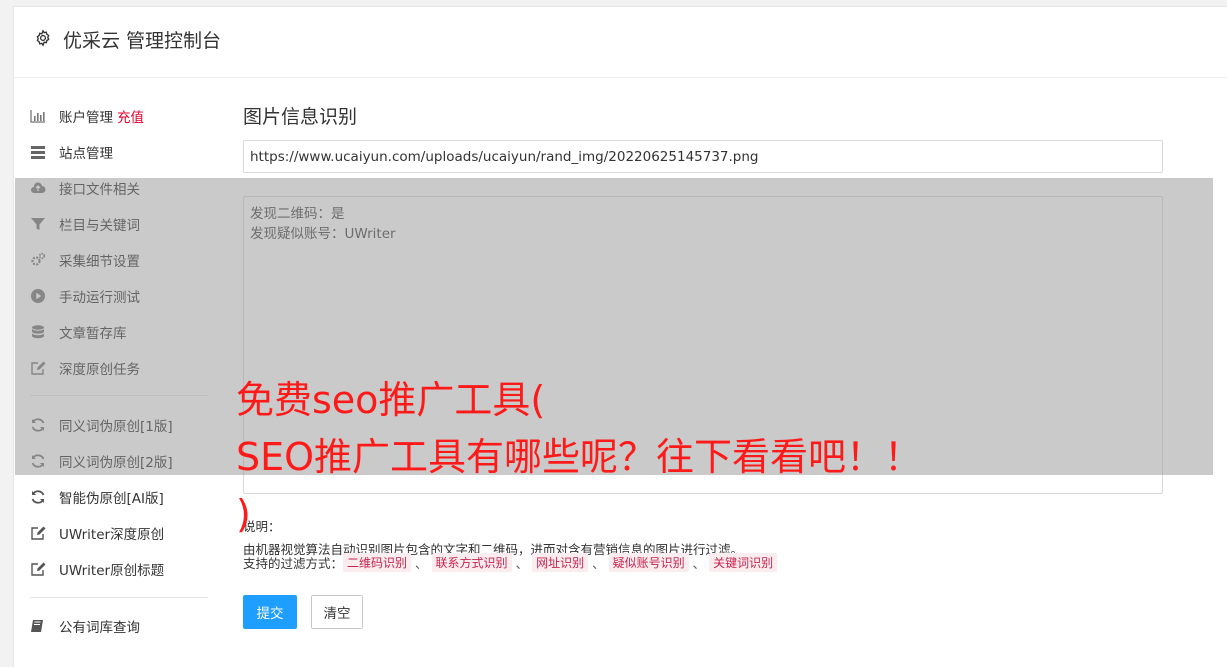 This screenshot has width=1227, height=667. I want to click on sidebar-item-public-lexicon: 公有词库查询, so click(85, 626).